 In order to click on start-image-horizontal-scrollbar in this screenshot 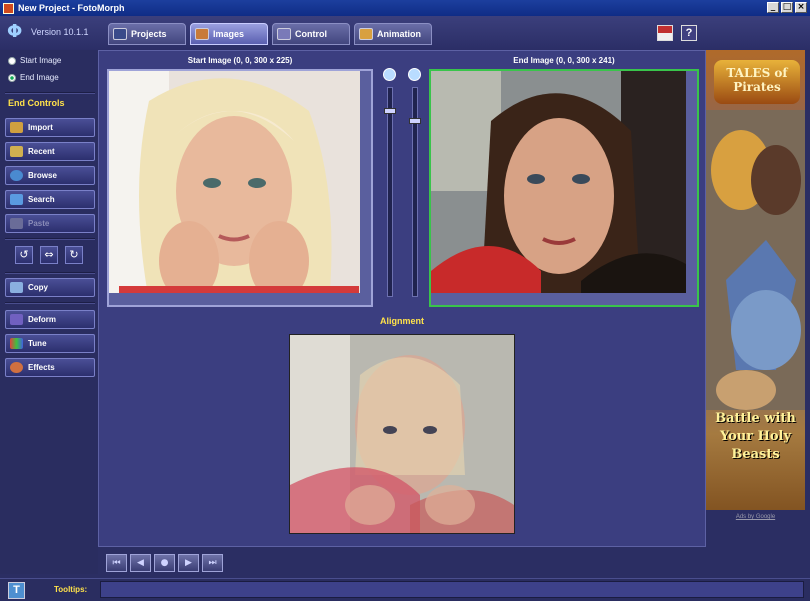, I will do `click(240, 299)`.